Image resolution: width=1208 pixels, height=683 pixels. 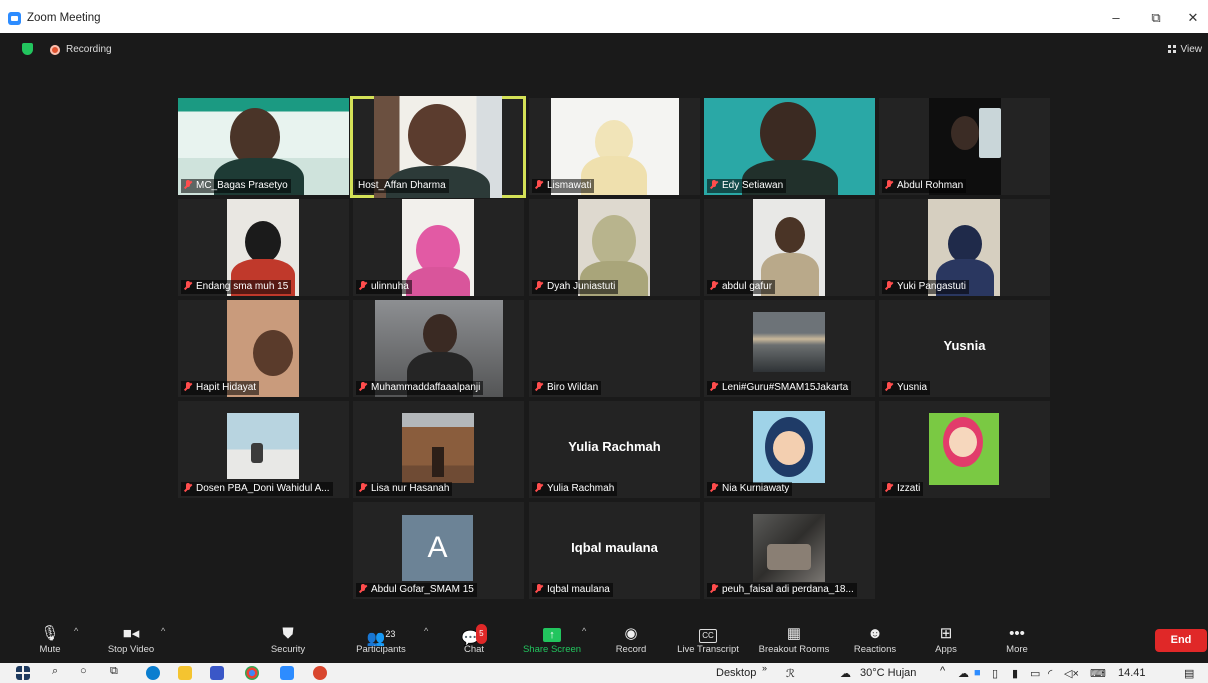 What do you see at coordinates (55, 50) in the screenshot?
I see `recording-icon` at bounding box center [55, 50].